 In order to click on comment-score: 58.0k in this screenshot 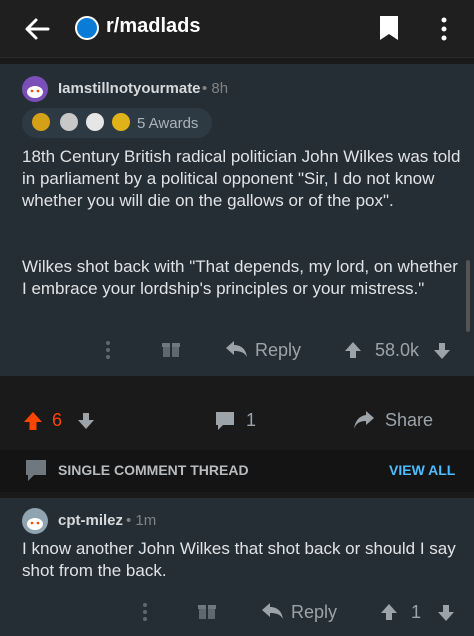, I will do `click(397, 350)`.